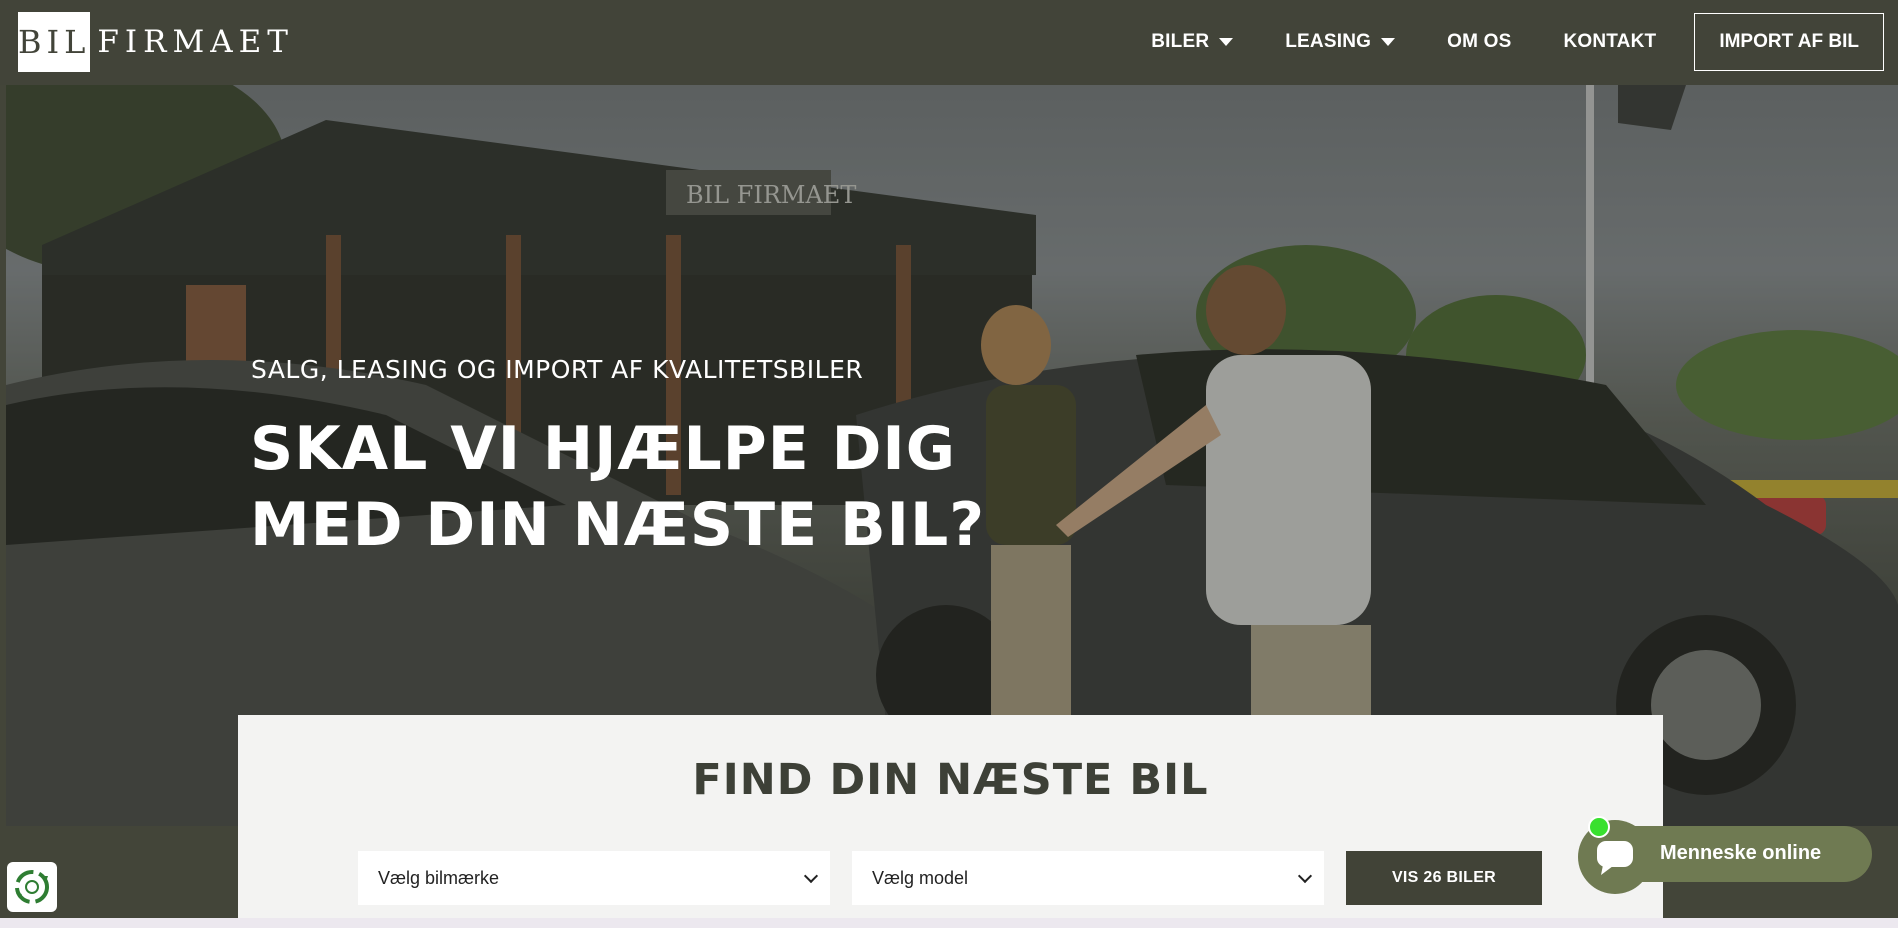 The width and height of the screenshot is (1898, 928). What do you see at coordinates (54, 42) in the screenshot?
I see `logo-box: BIL` at bounding box center [54, 42].